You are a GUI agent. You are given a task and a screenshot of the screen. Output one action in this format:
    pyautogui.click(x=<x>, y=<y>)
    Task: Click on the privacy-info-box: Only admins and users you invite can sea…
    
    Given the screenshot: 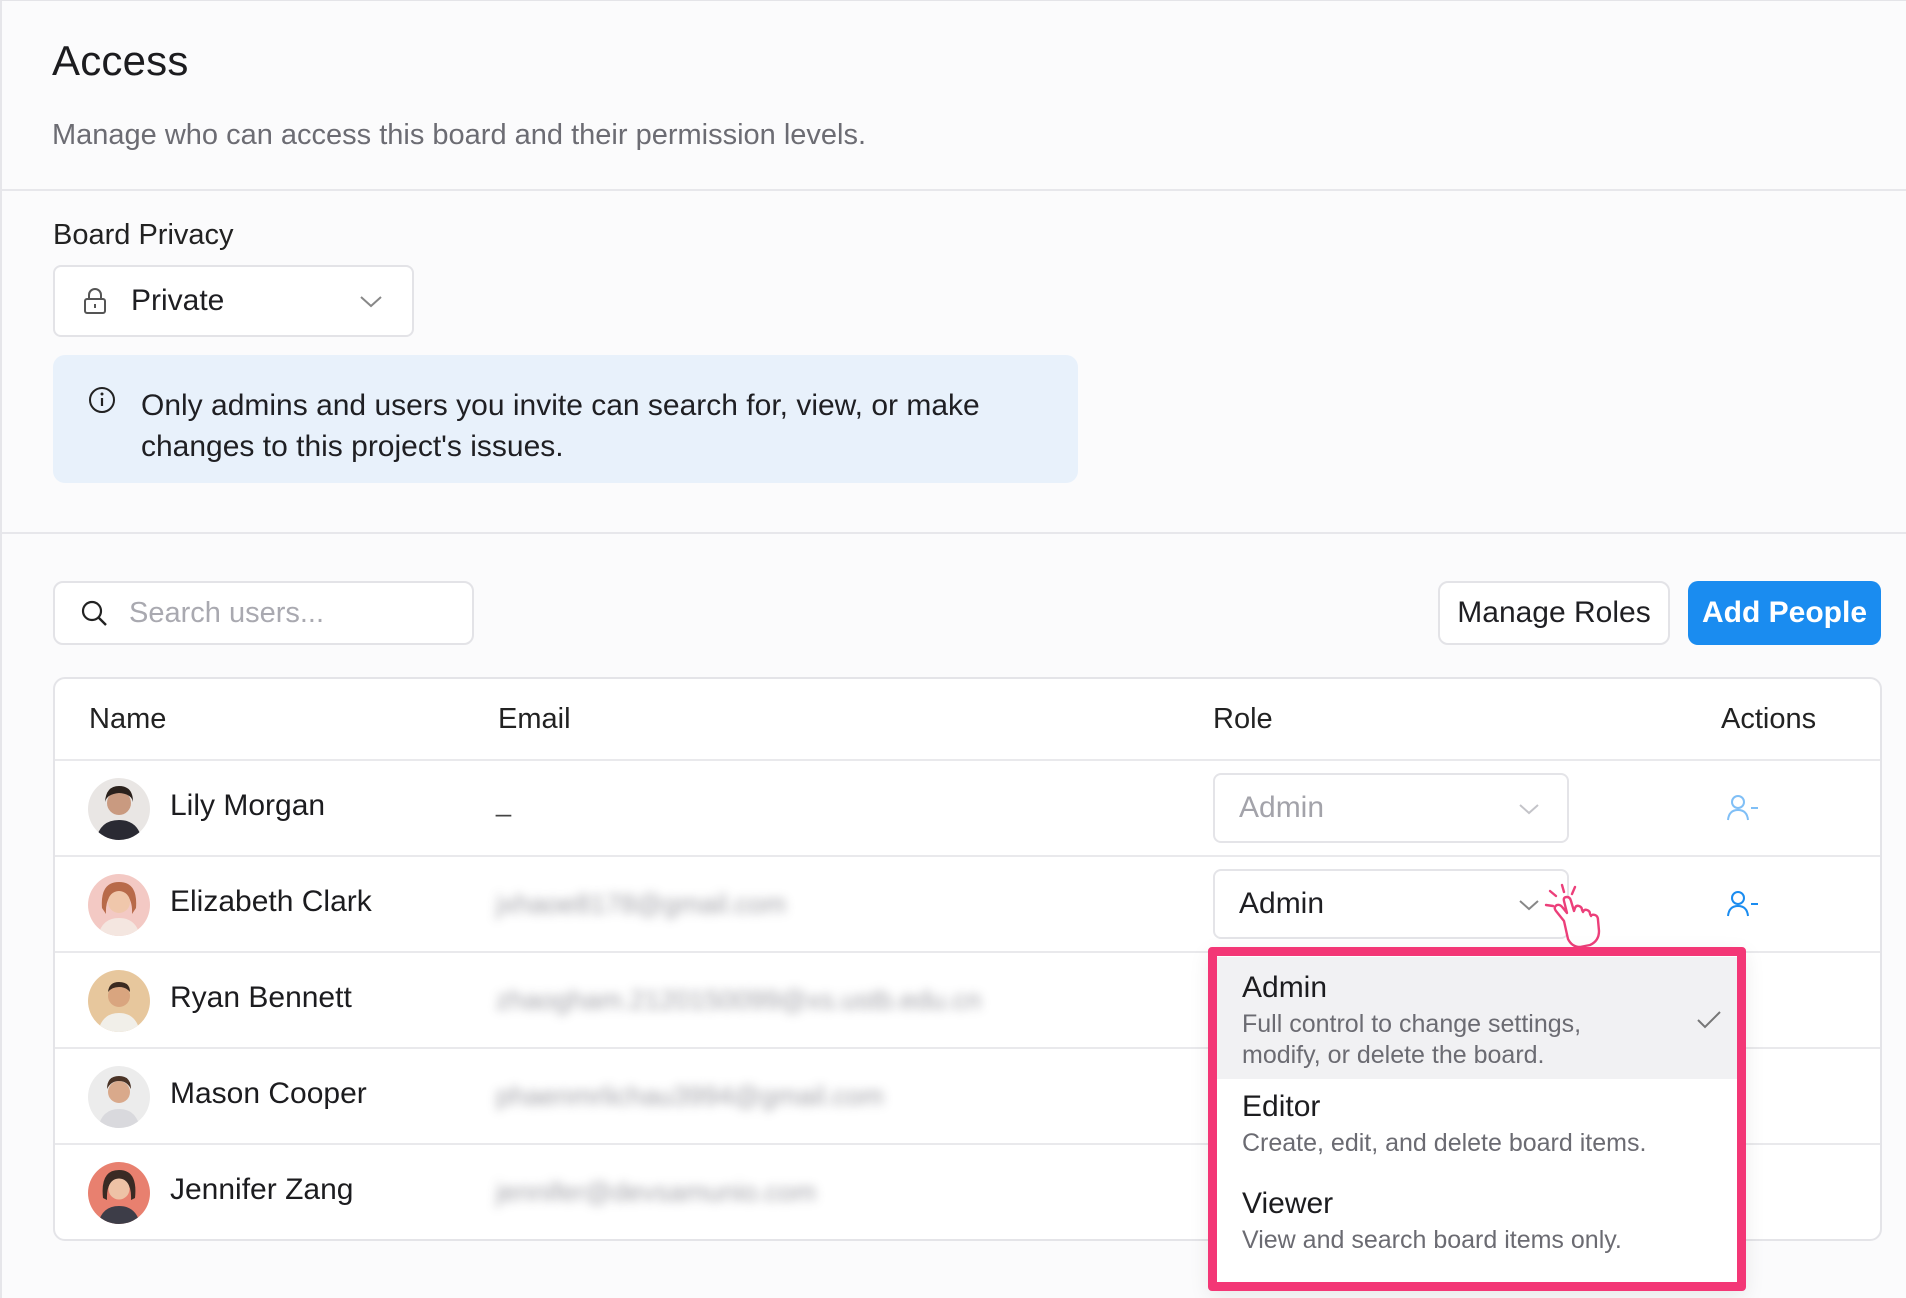 What is the action you would take?
    pyautogui.click(x=565, y=419)
    